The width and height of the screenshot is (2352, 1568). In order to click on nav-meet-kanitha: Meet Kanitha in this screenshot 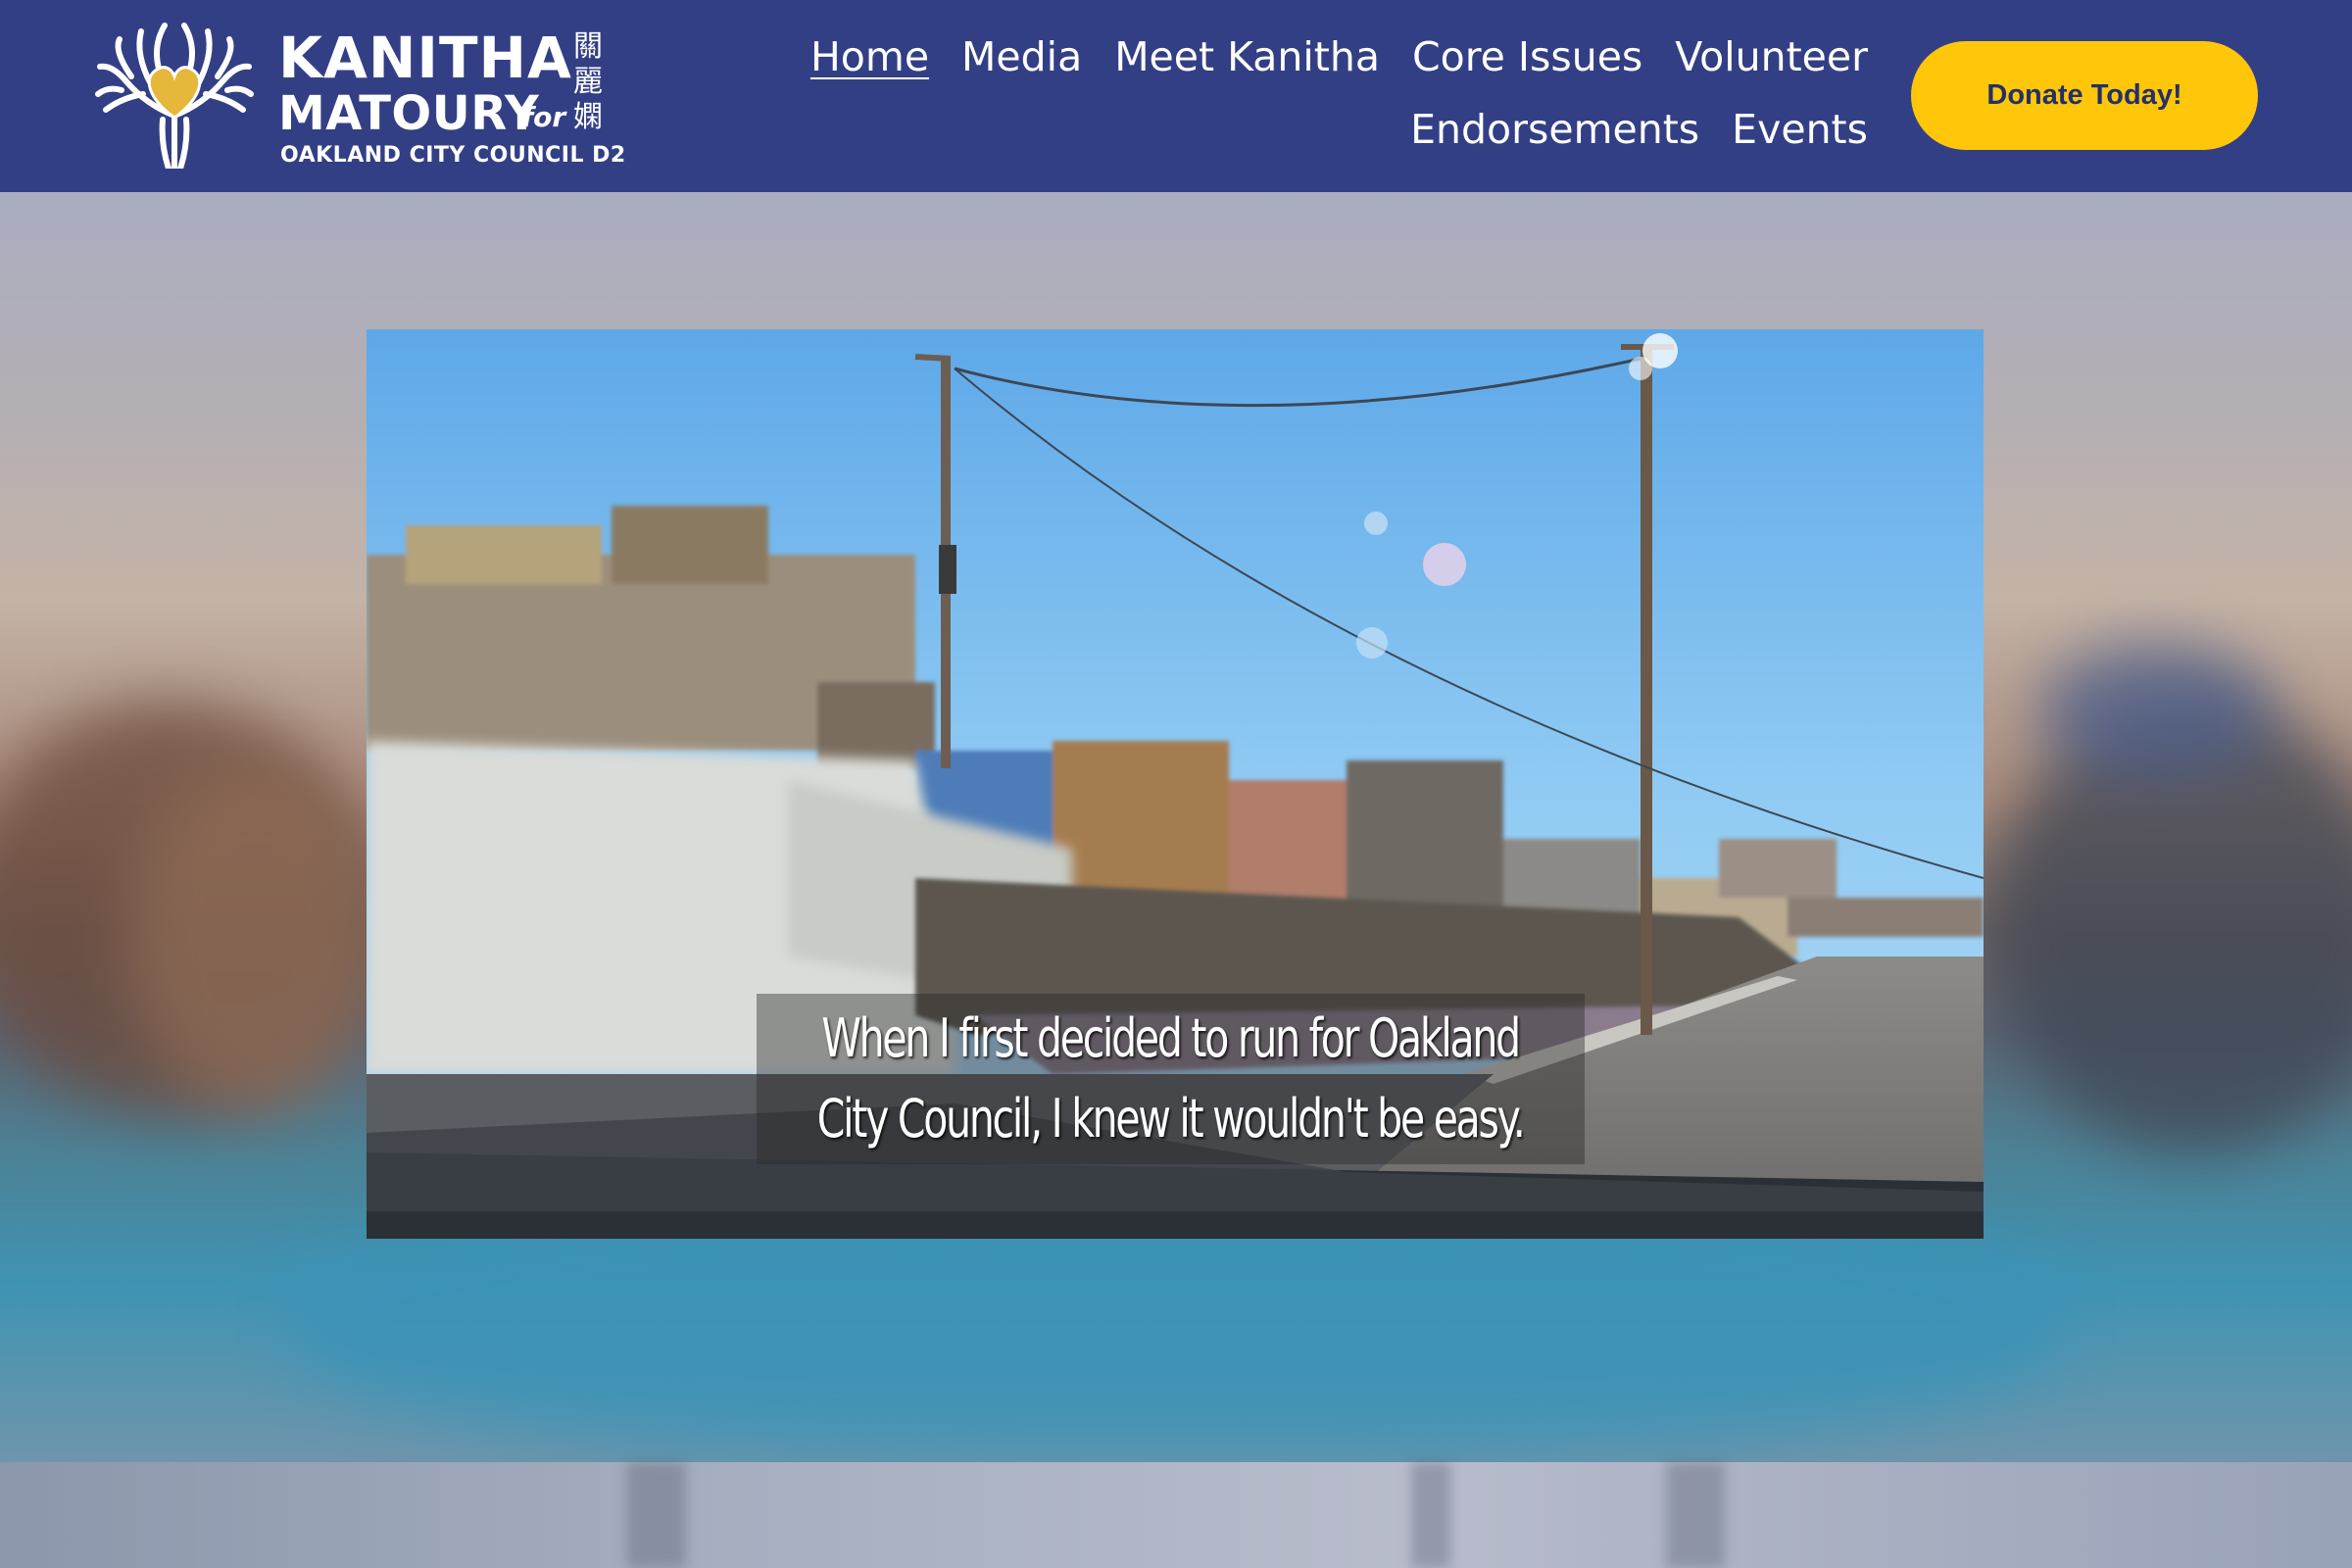, I will do `click(1247, 56)`.